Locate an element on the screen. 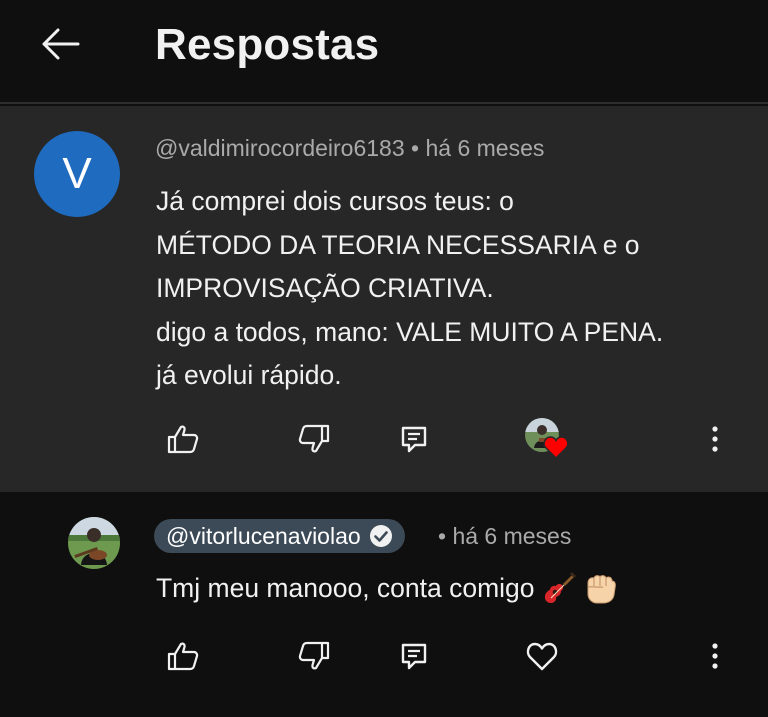 The width and height of the screenshot is (768, 717). comment-line: digo a todos, mano: VALE MUITO A PENA. is located at coordinates (410, 331).